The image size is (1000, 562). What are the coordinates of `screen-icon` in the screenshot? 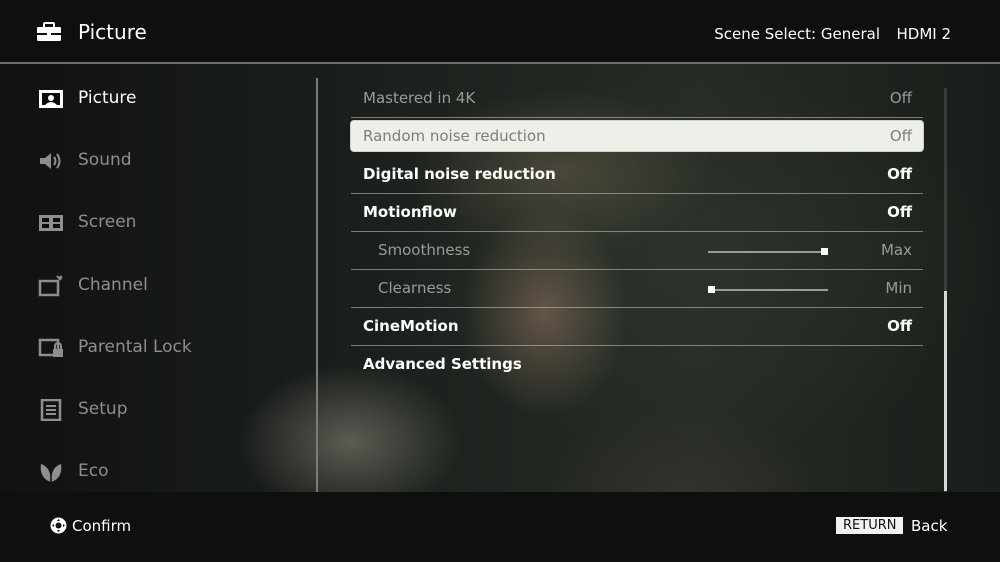 It's located at (51, 223).